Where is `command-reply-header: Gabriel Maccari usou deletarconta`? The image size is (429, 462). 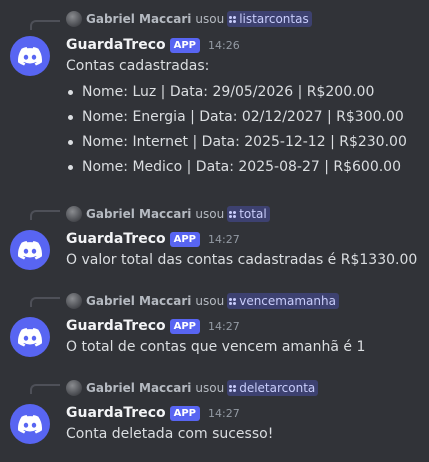 command-reply-header: Gabriel Maccari usou deletarconta is located at coordinates (192, 388).